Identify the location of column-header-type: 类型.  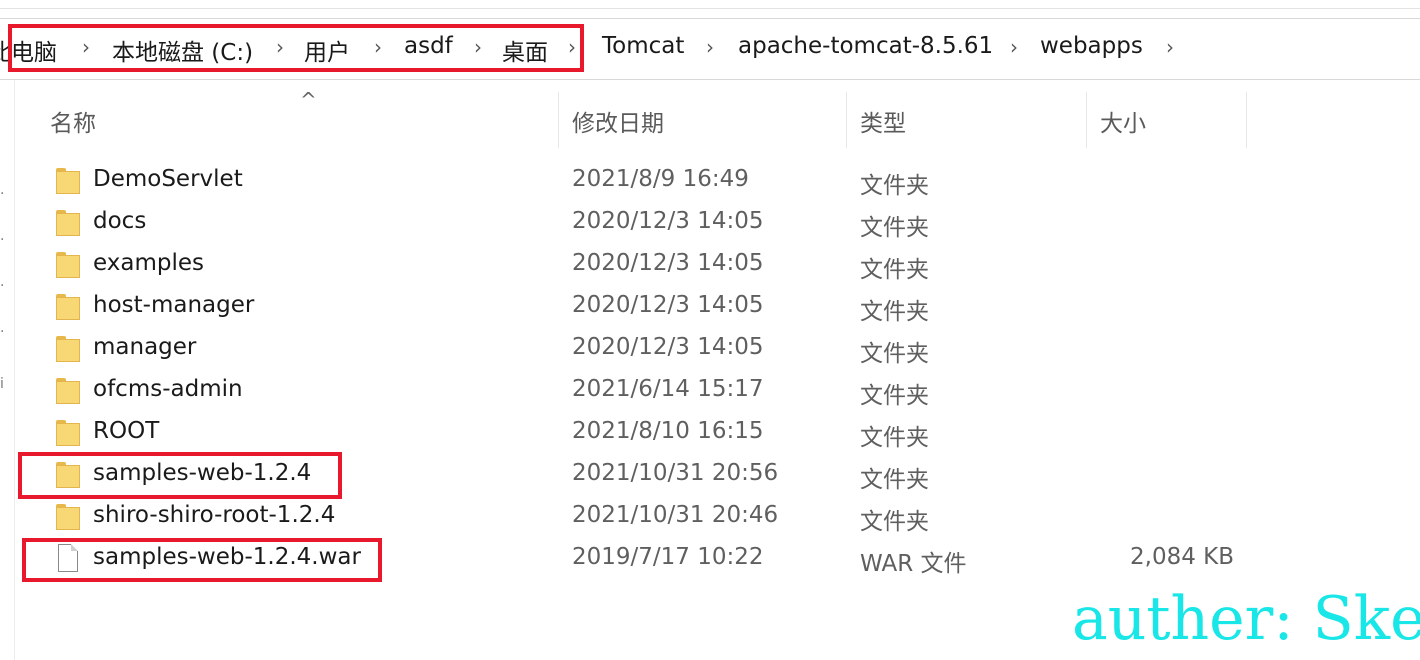
(883, 121).